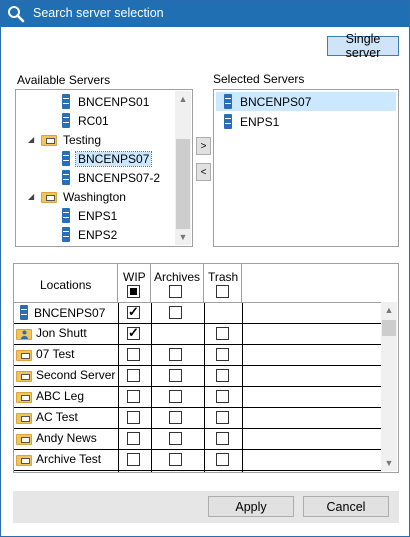 This screenshot has height=537, width=410. What do you see at coordinates (306, 121) in the screenshot?
I see `selected-server-item: ENPS1` at bounding box center [306, 121].